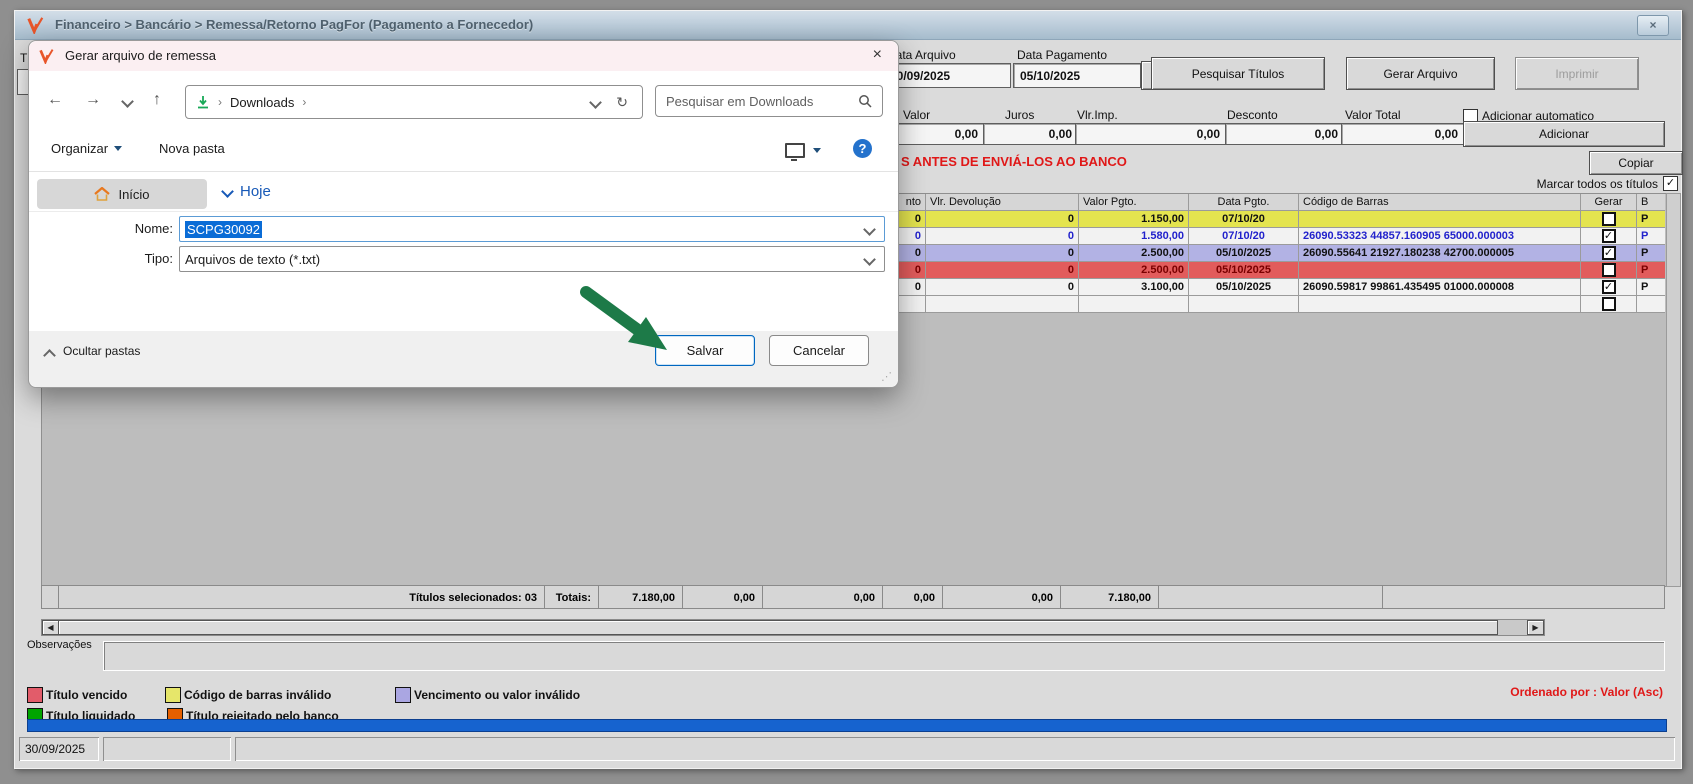 Image resolution: width=1693 pixels, height=784 pixels. What do you see at coordinates (153, 228) in the screenshot?
I see `nome-label: Nome:` at bounding box center [153, 228].